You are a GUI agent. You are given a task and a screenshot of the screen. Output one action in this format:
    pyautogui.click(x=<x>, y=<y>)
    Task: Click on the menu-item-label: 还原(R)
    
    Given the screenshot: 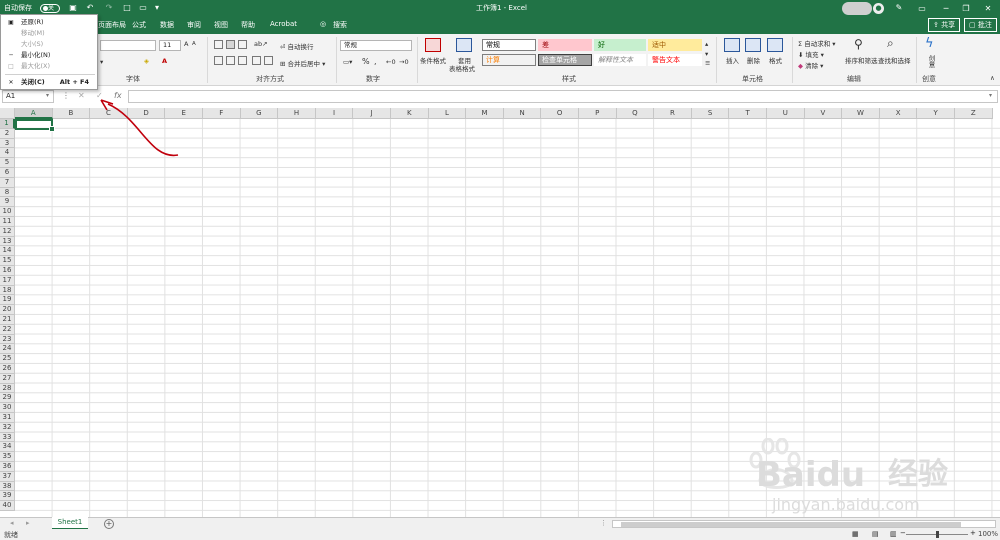 What is the action you would take?
    pyautogui.click(x=32, y=22)
    